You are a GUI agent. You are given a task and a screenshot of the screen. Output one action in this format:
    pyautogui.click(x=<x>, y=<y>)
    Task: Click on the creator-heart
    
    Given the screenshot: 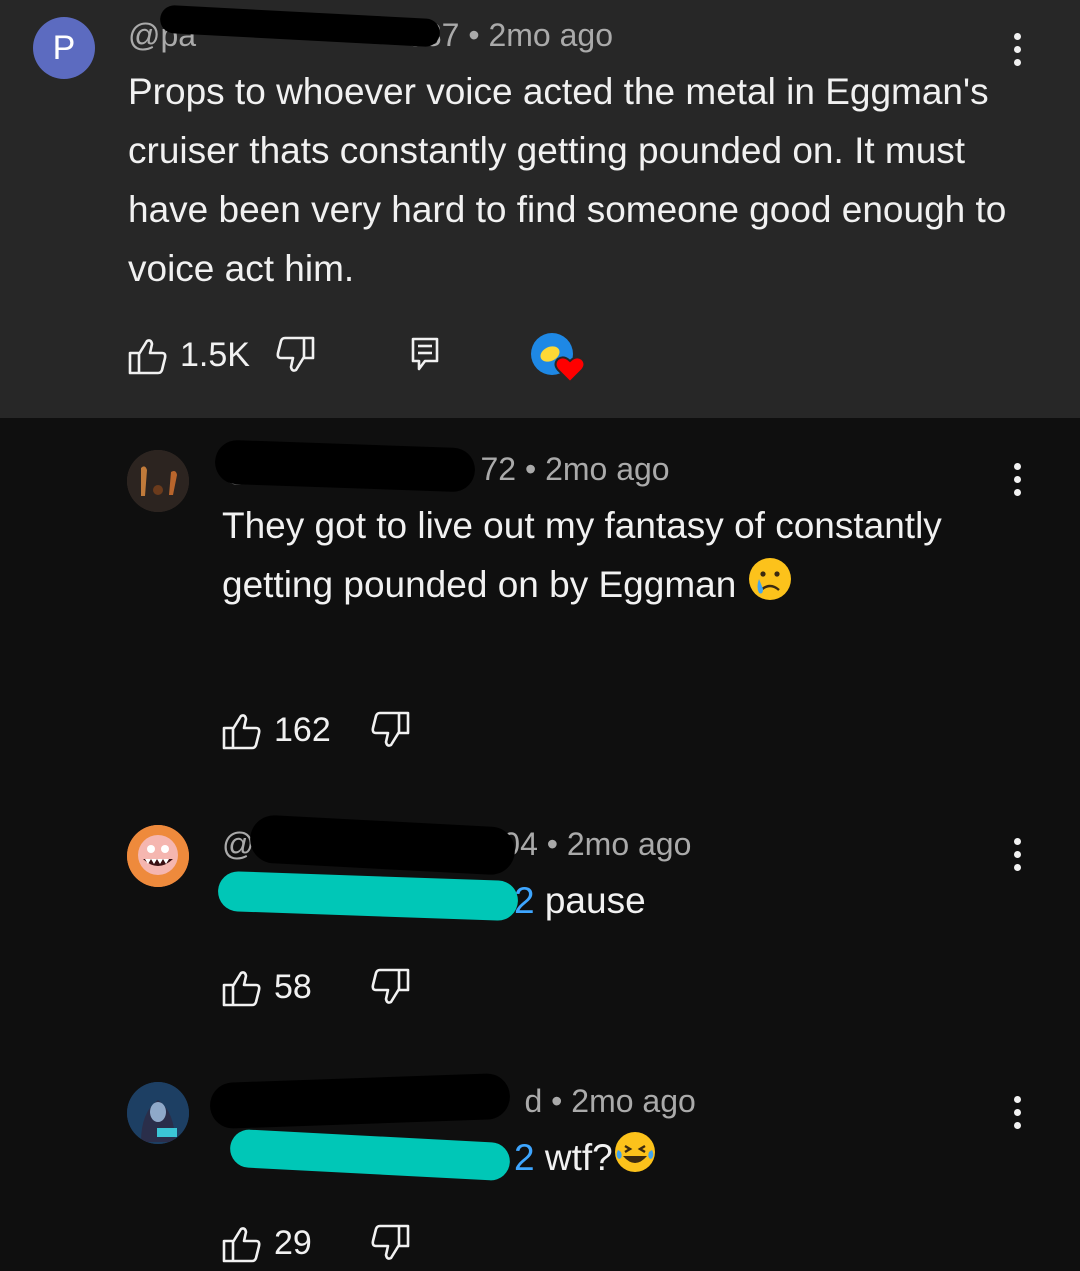 What is the action you would take?
    pyautogui.click(x=559, y=358)
    